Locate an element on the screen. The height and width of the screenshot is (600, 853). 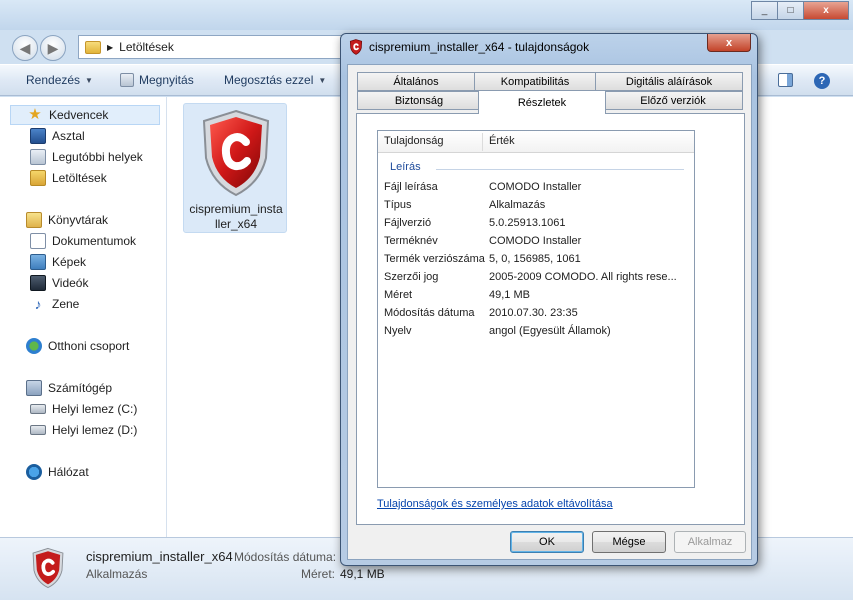
nav-downloads: Letöltések is located at coordinates (68, 178).